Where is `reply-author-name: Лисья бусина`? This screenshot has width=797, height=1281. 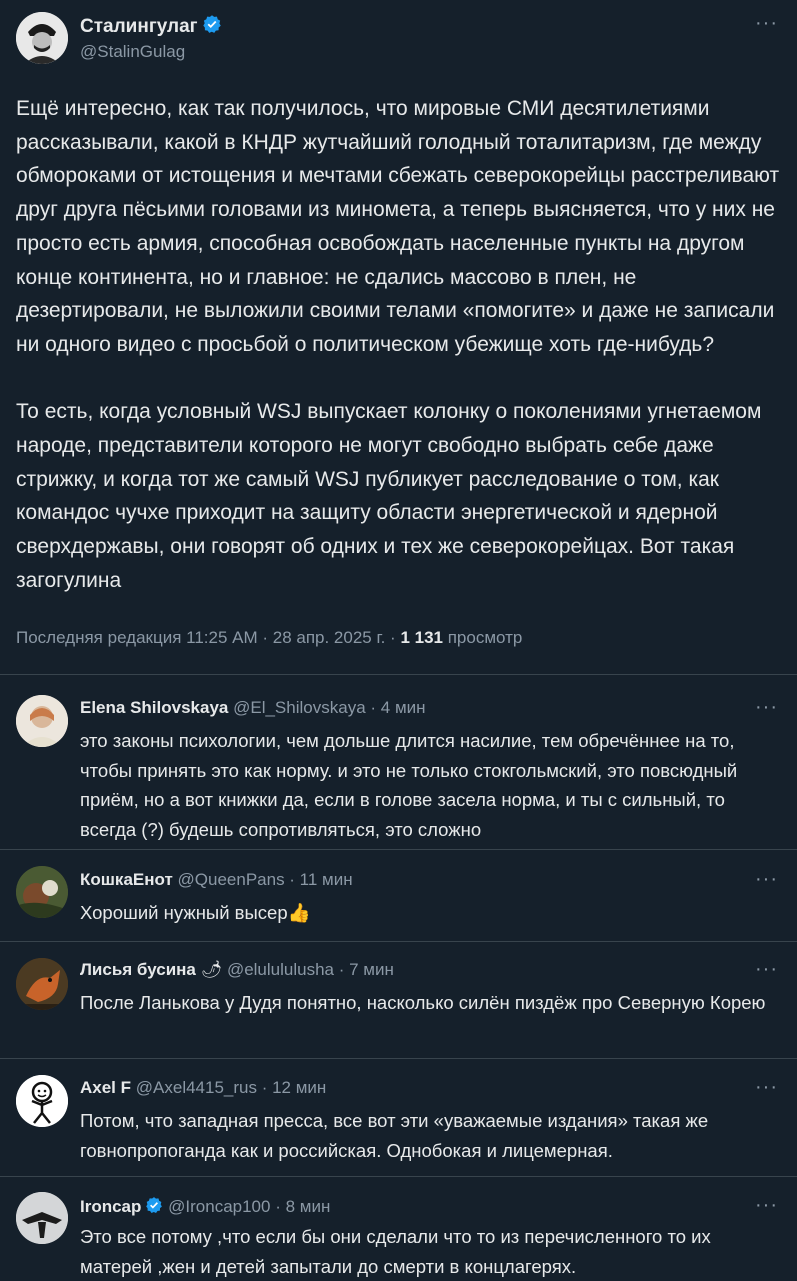
reply-author-name: Лисья бусина is located at coordinates (138, 969).